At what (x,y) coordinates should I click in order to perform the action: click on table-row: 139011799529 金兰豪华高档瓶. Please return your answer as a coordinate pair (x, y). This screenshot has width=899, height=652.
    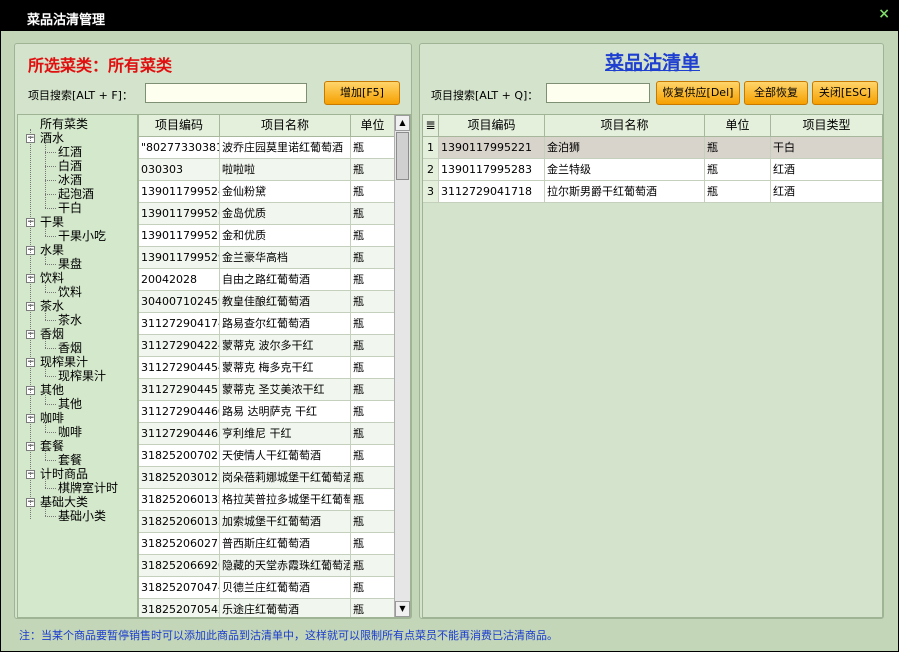
    Looking at the image, I should click on (267, 258).